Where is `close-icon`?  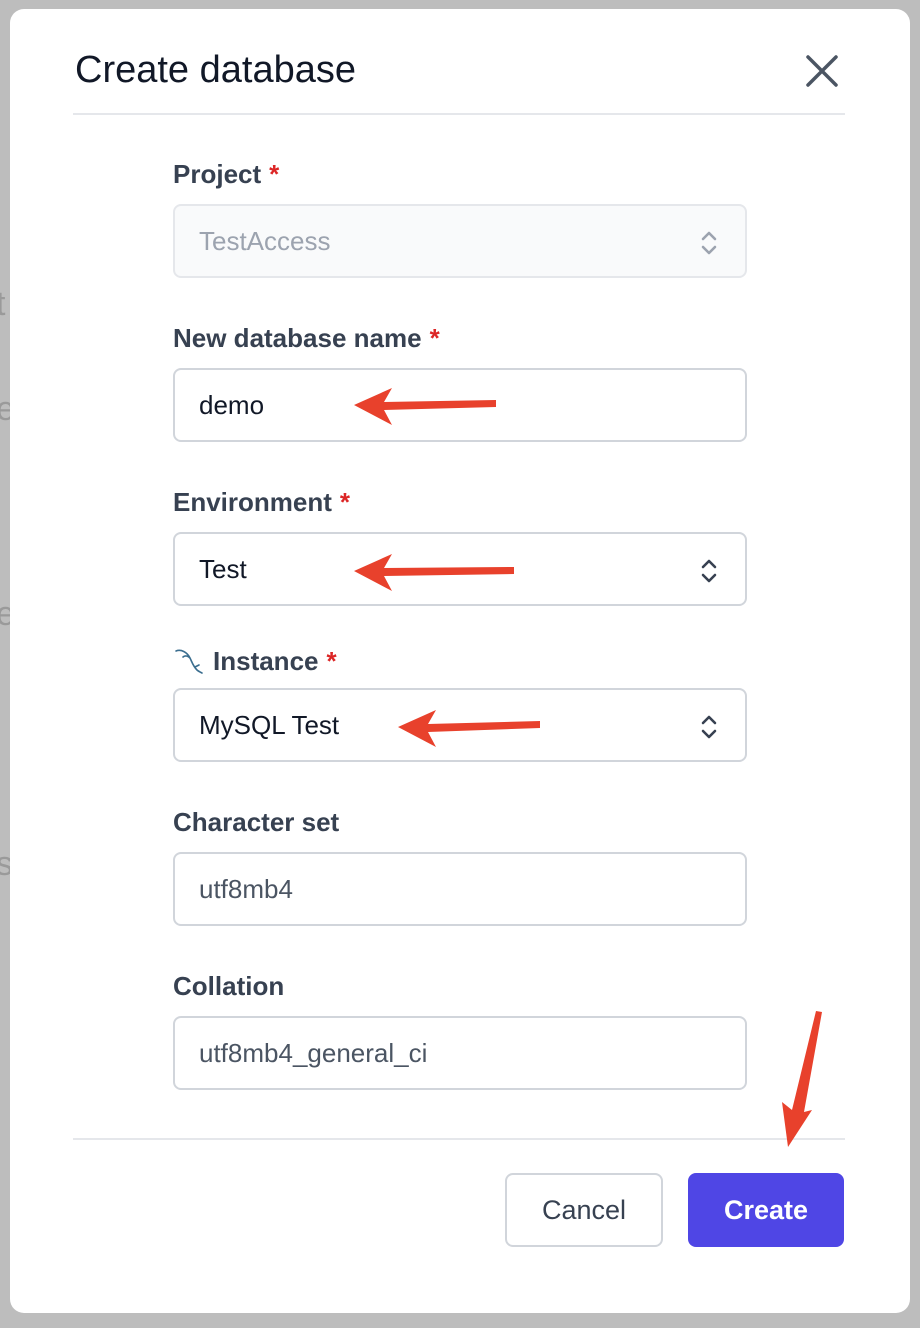 close-icon is located at coordinates (822, 71).